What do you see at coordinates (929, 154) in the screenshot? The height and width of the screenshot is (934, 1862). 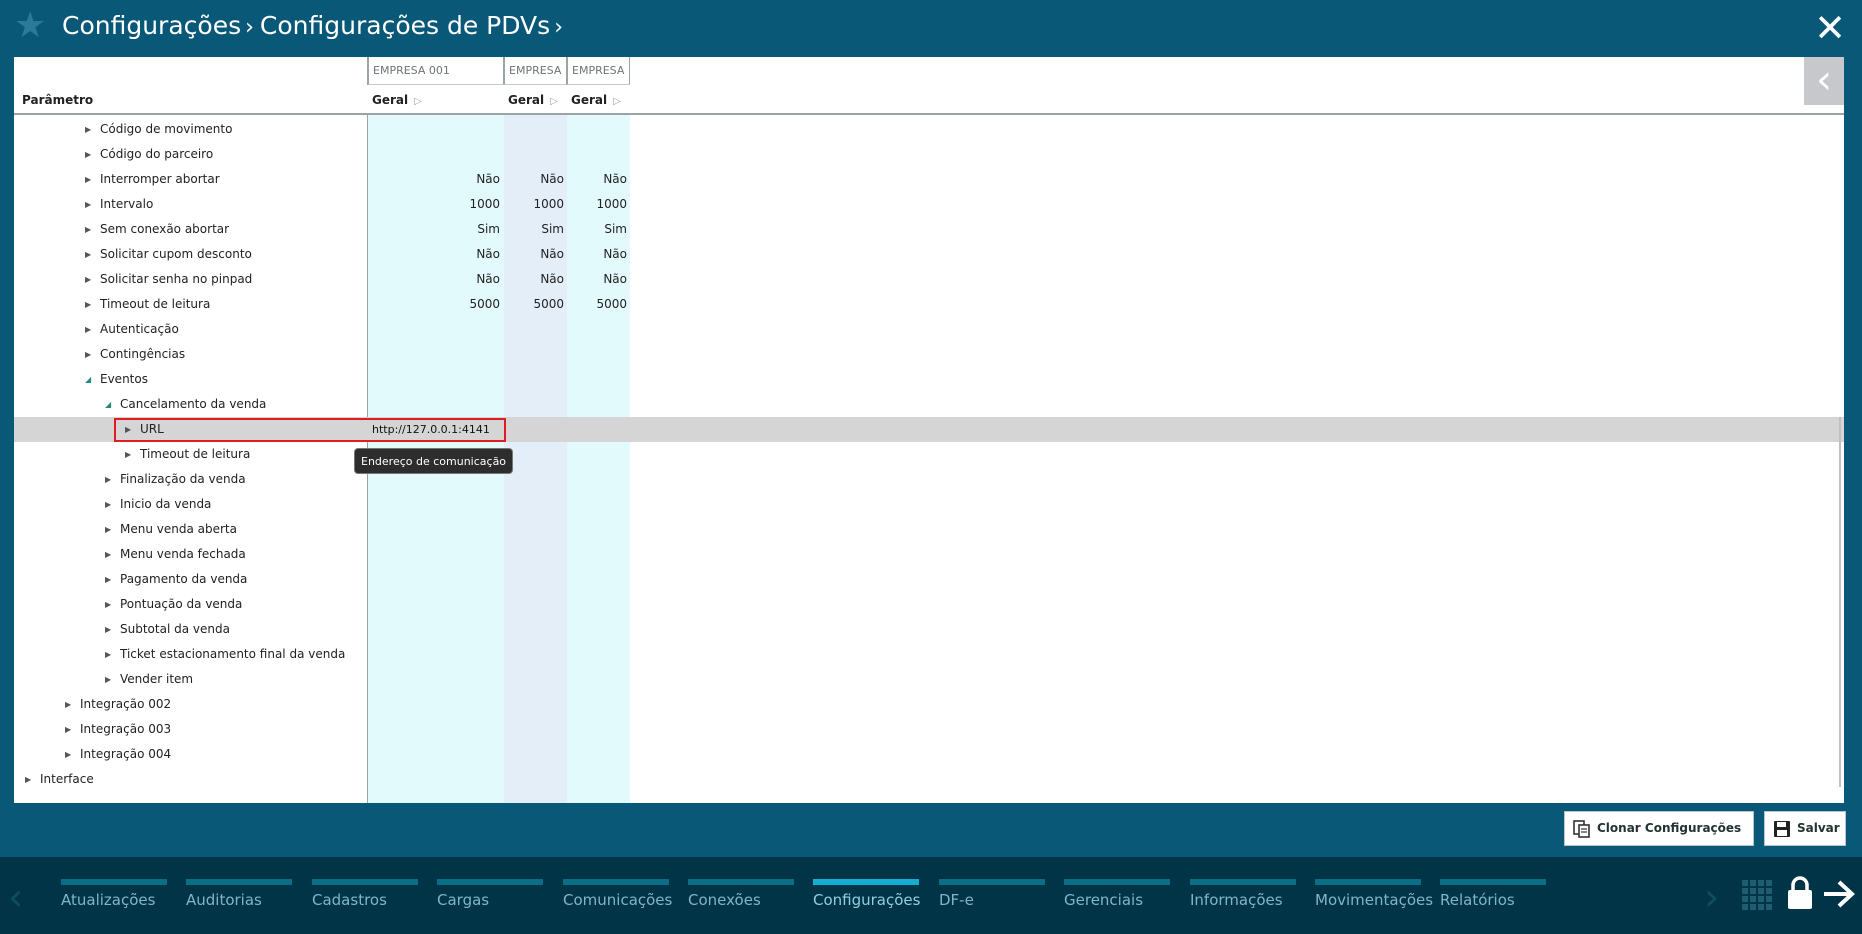 I see `table-row: ▶ Código do parceiro` at bounding box center [929, 154].